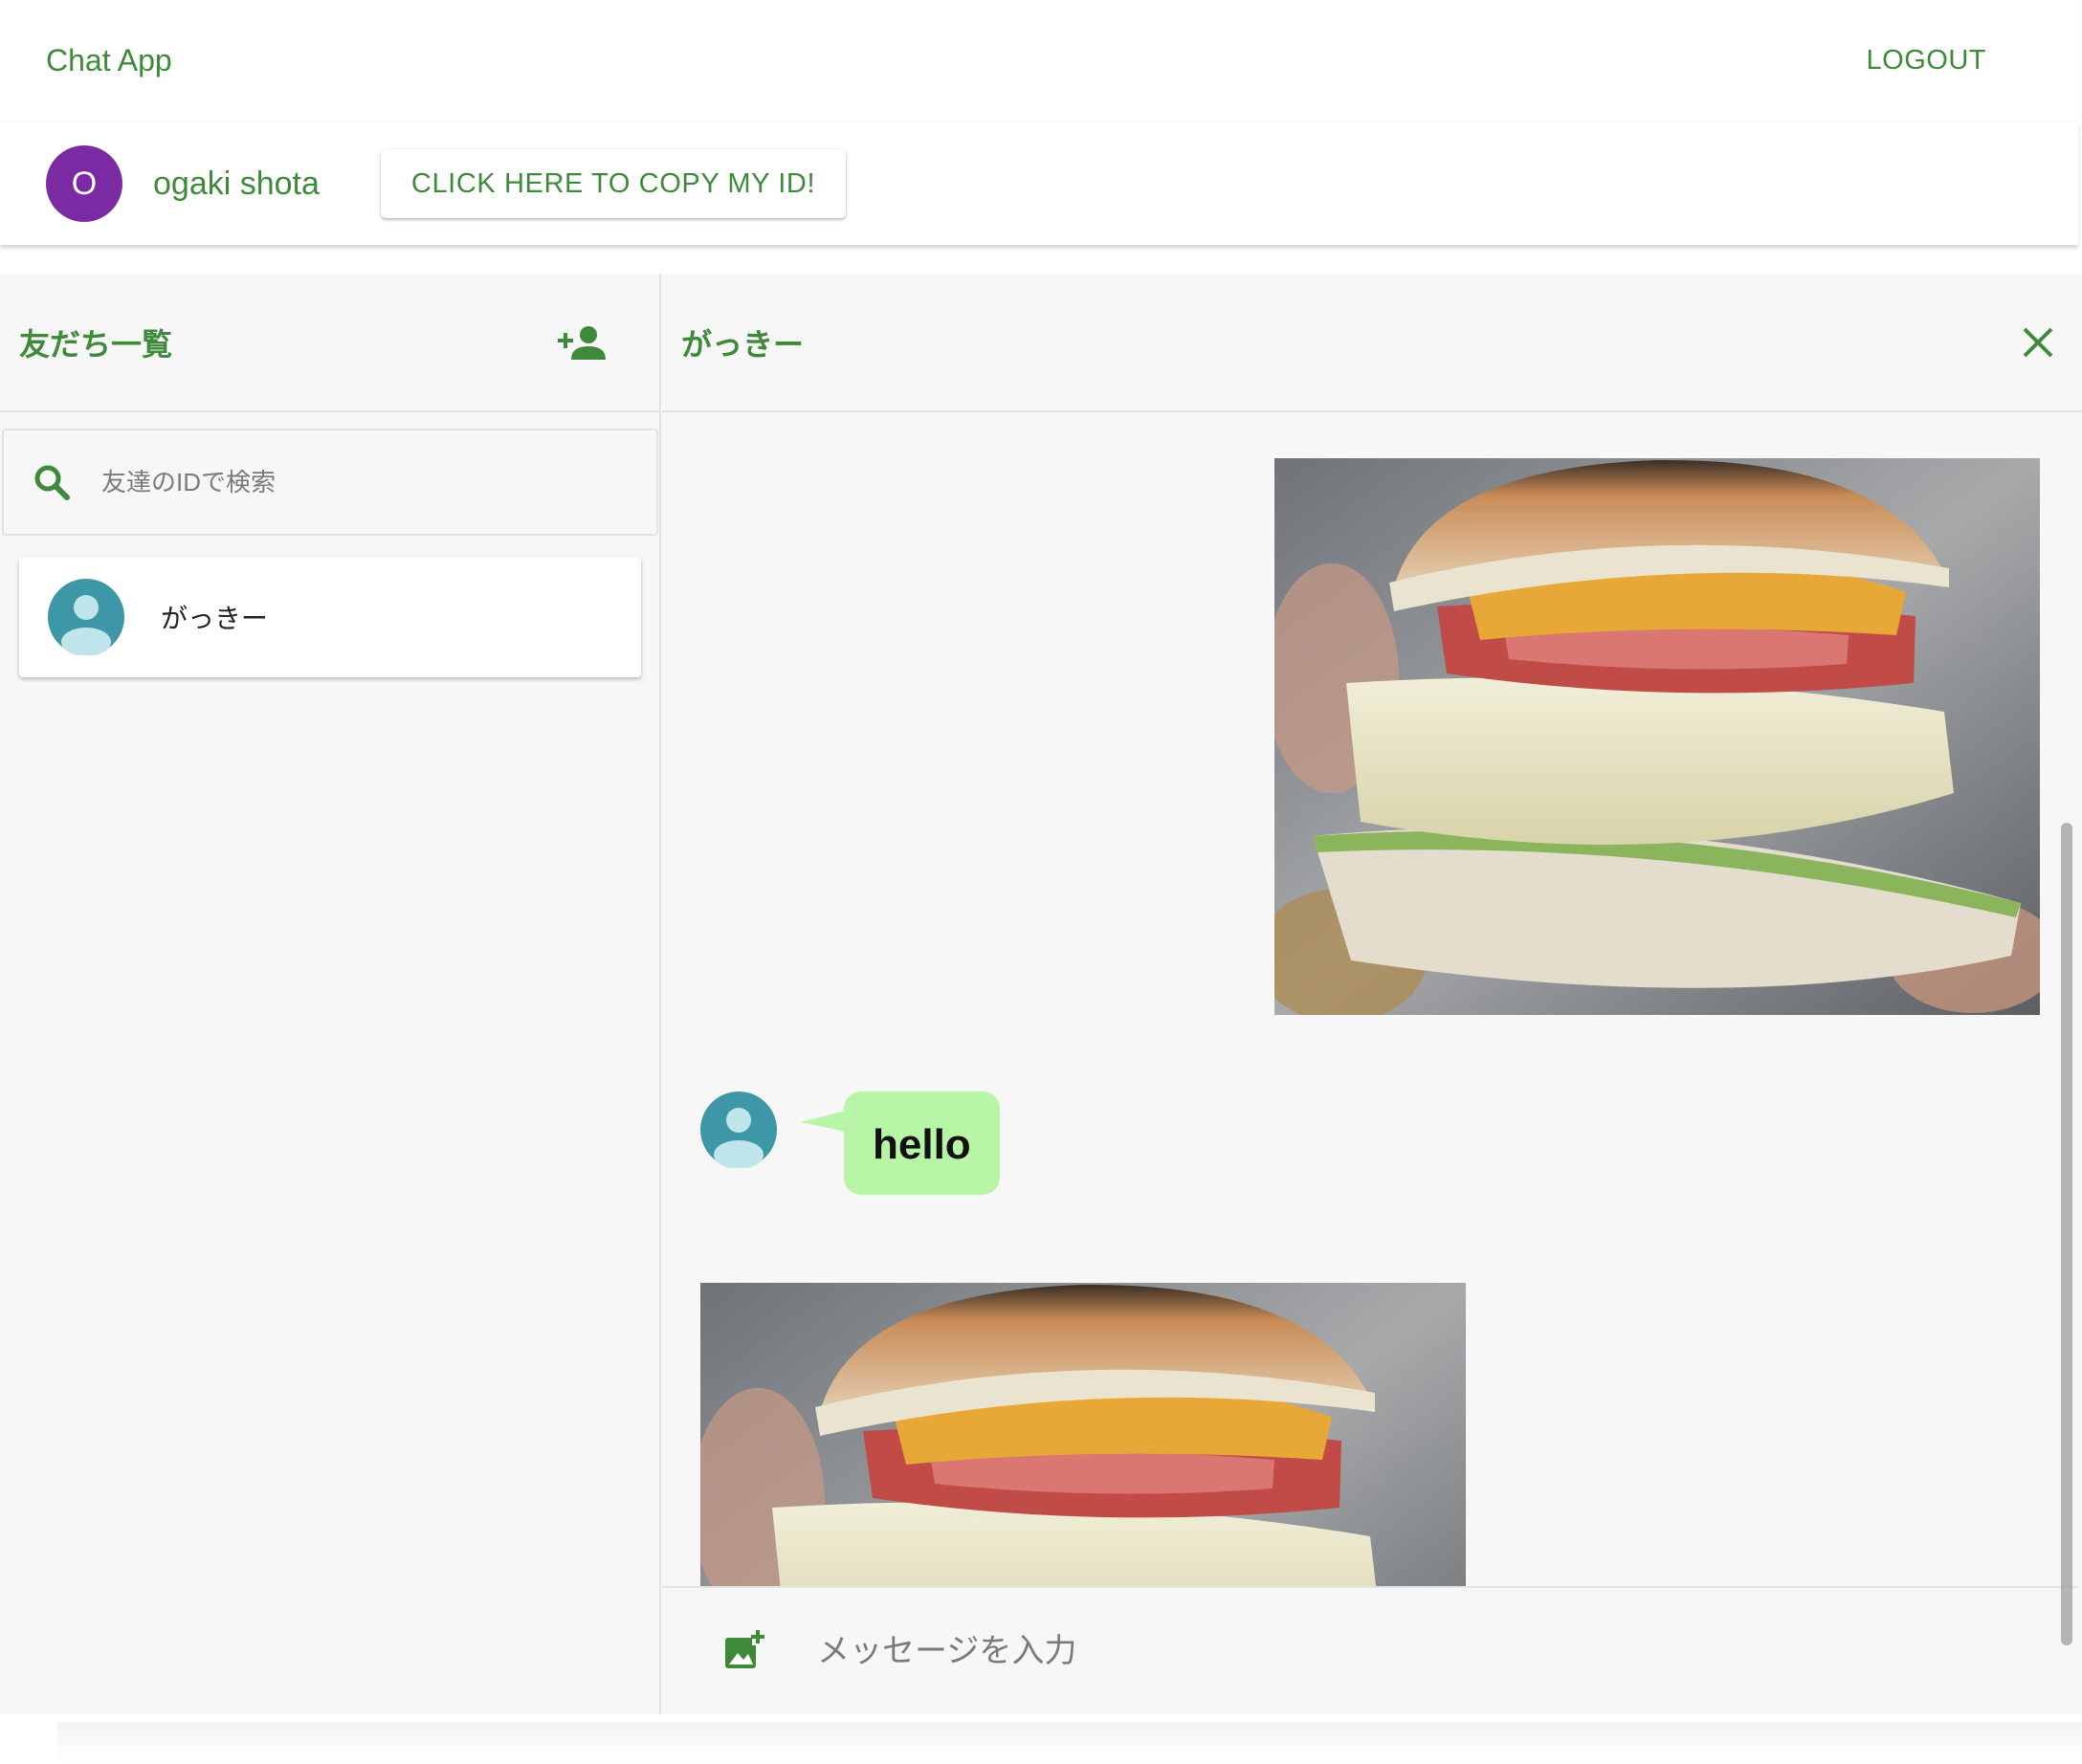 The height and width of the screenshot is (1764, 2082). What do you see at coordinates (236, 183) in the screenshot?
I see `user-name: ogaki shota` at bounding box center [236, 183].